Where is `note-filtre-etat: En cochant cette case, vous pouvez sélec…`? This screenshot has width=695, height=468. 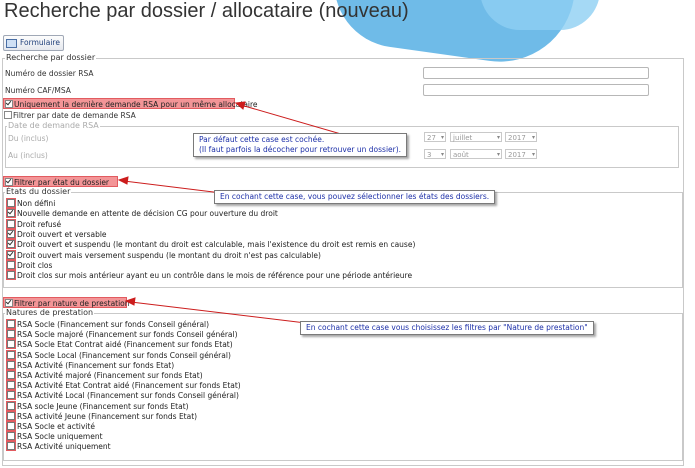
note-filtre-etat: En cochant cette case, vous pouvez sélec… is located at coordinates (355, 197).